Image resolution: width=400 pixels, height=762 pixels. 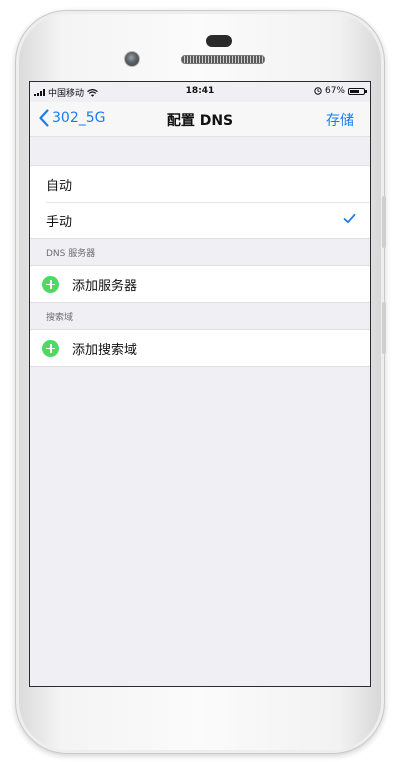 I want to click on status-right: 67%, so click(x=340, y=91).